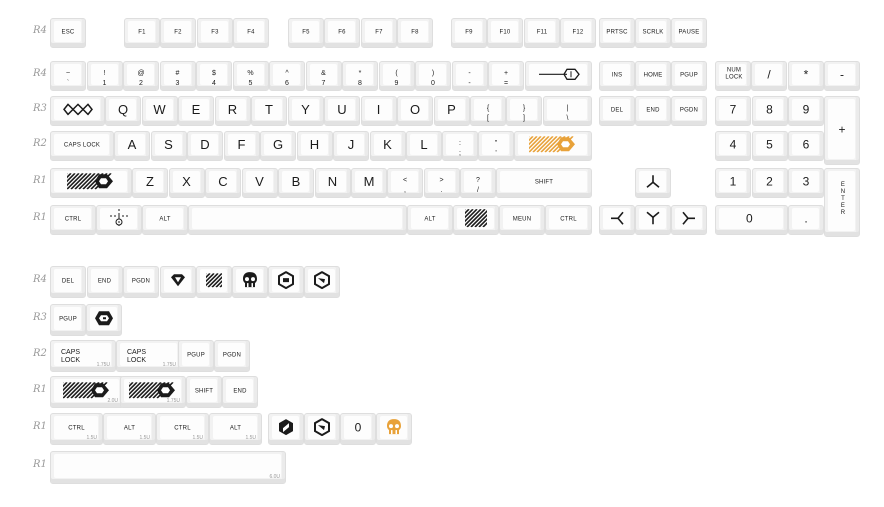 Image resolution: width=884 pixels, height=507 pixels. I want to click on key-f6: F6, so click(342, 33).